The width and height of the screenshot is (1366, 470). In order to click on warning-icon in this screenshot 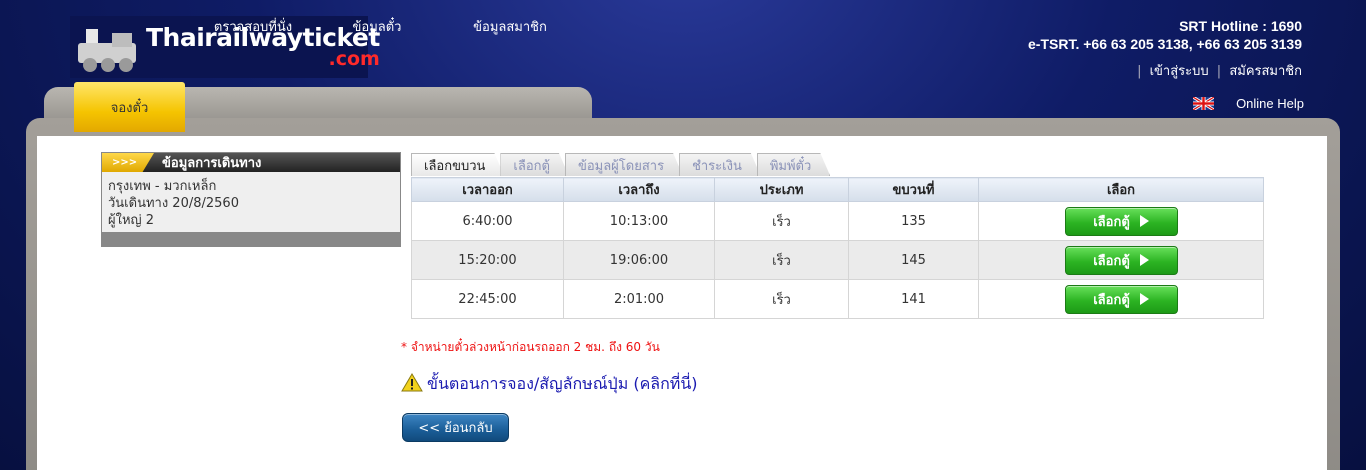, I will do `click(412, 384)`.